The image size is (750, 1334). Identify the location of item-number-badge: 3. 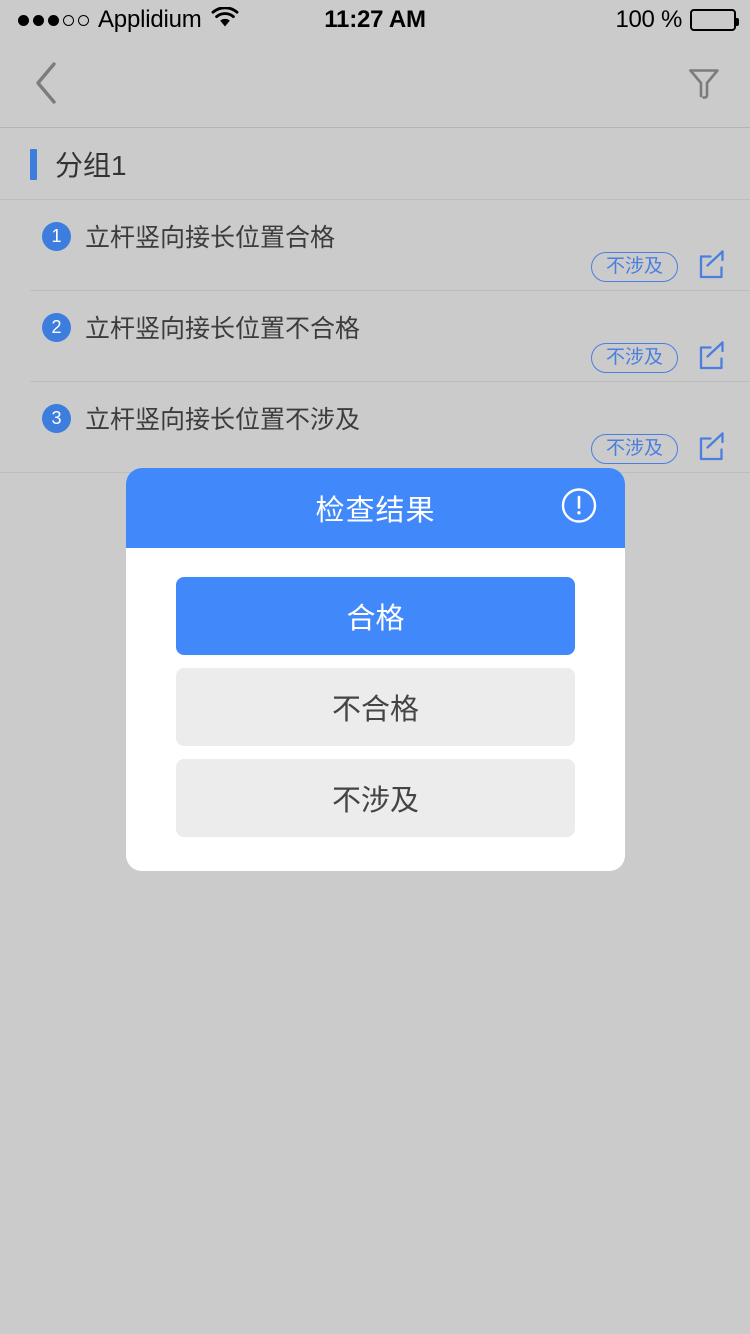
(56, 418).